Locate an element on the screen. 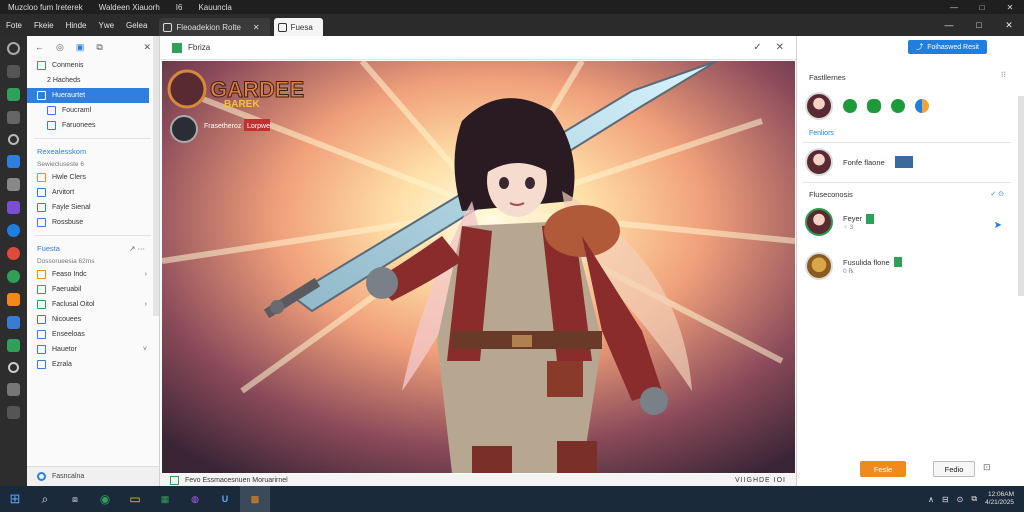 The height and width of the screenshot is (512, 1024). mail-icon is located at coordinates (13, 389).